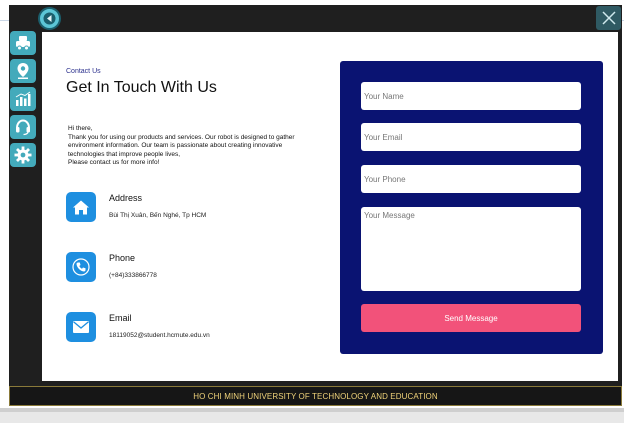  I want to click on sidebar-item-charts, so click(23, 99).